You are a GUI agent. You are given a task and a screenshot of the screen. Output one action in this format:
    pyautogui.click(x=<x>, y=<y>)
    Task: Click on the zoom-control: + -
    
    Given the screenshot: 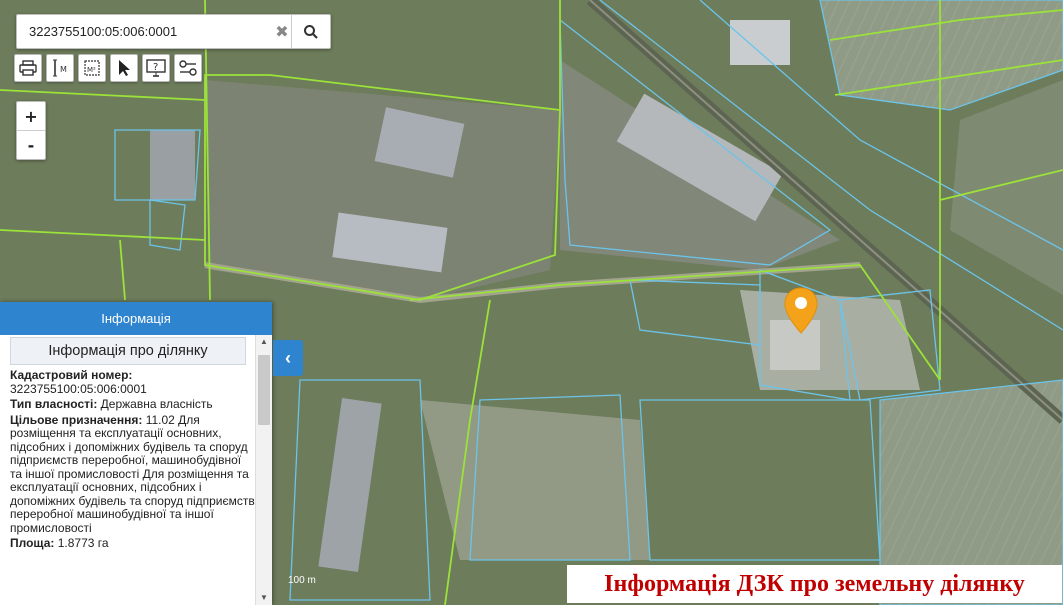 What is the action you would take?
    pyautogui.click(x=31, y=130)
    